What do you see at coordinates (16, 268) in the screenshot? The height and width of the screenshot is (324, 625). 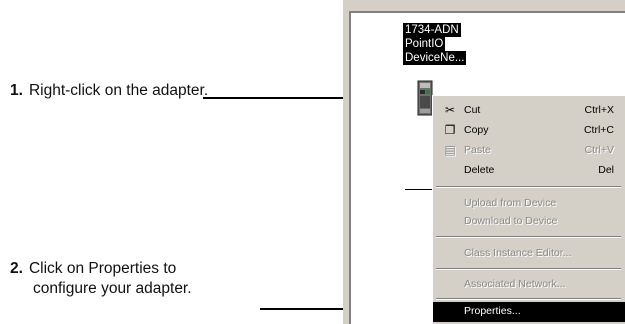 I see `step-2-number: 2.` at bounding box center [16, 268].